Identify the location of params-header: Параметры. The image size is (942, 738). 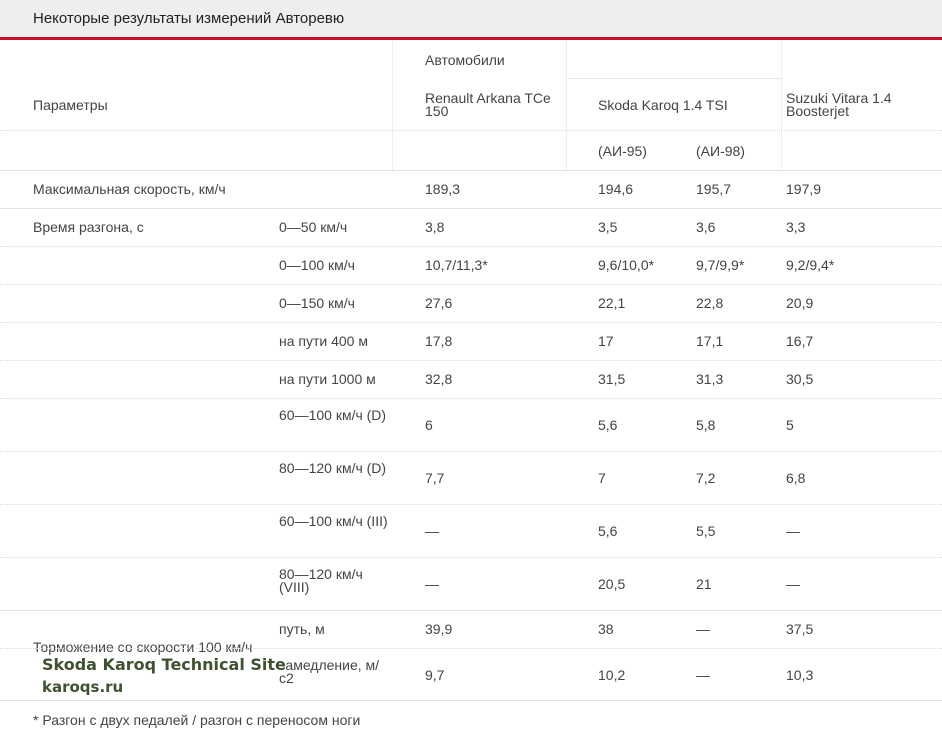
(70, 105).